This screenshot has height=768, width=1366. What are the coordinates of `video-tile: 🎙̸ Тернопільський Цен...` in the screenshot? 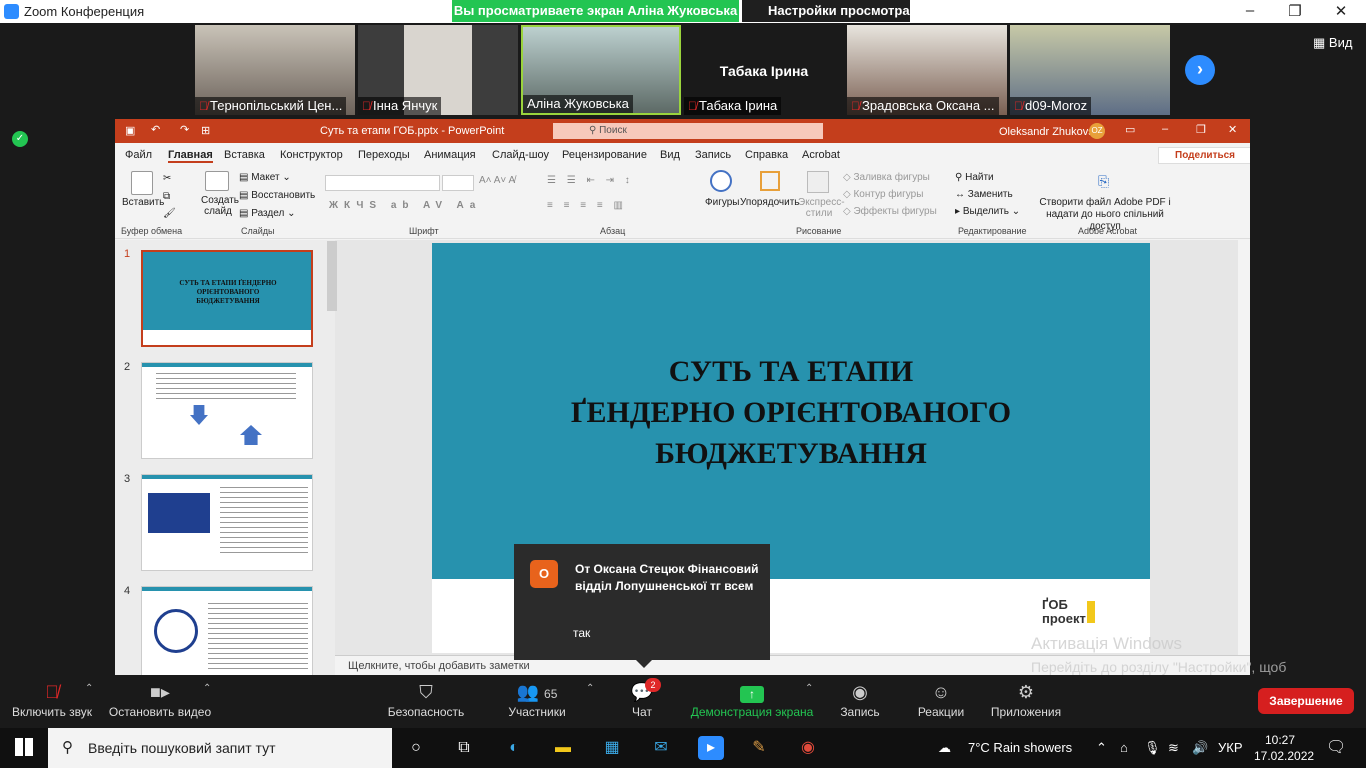 It's located at (275, 70).